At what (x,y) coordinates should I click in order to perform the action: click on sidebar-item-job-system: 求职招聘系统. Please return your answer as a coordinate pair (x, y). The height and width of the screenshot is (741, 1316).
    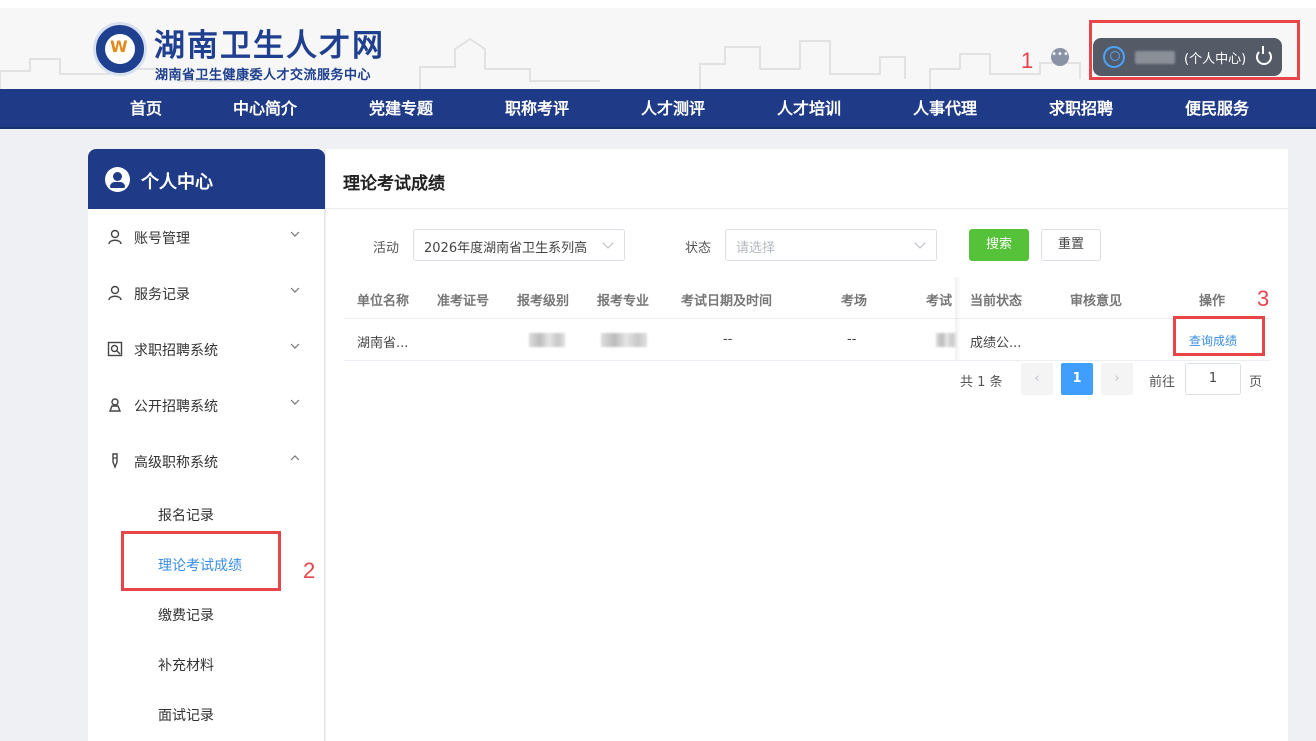
    Looking at the image, I should click on (206, 349).